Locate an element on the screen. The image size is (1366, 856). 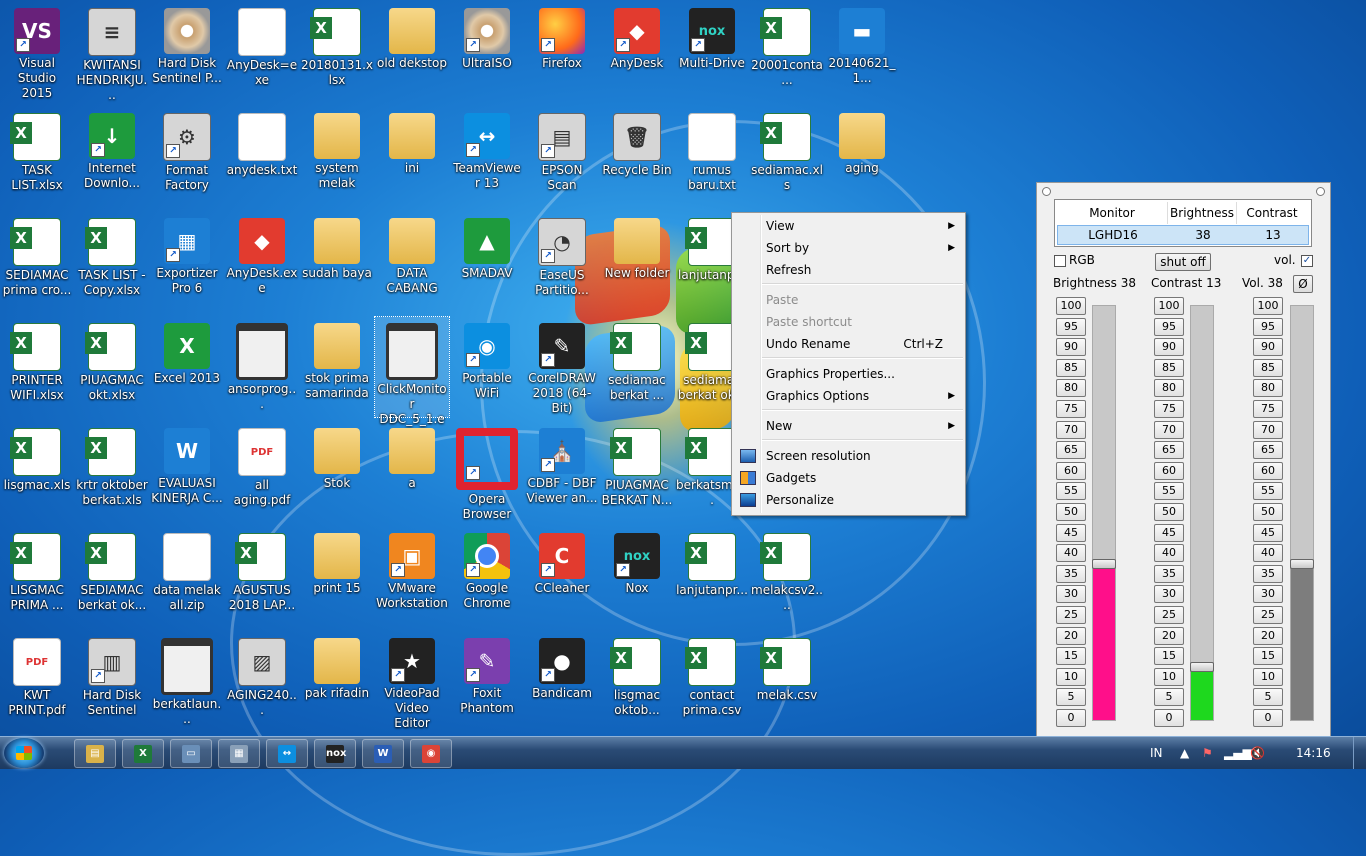
action-center-flag-icon: ⚑ is located at coordinates (1207, 753).